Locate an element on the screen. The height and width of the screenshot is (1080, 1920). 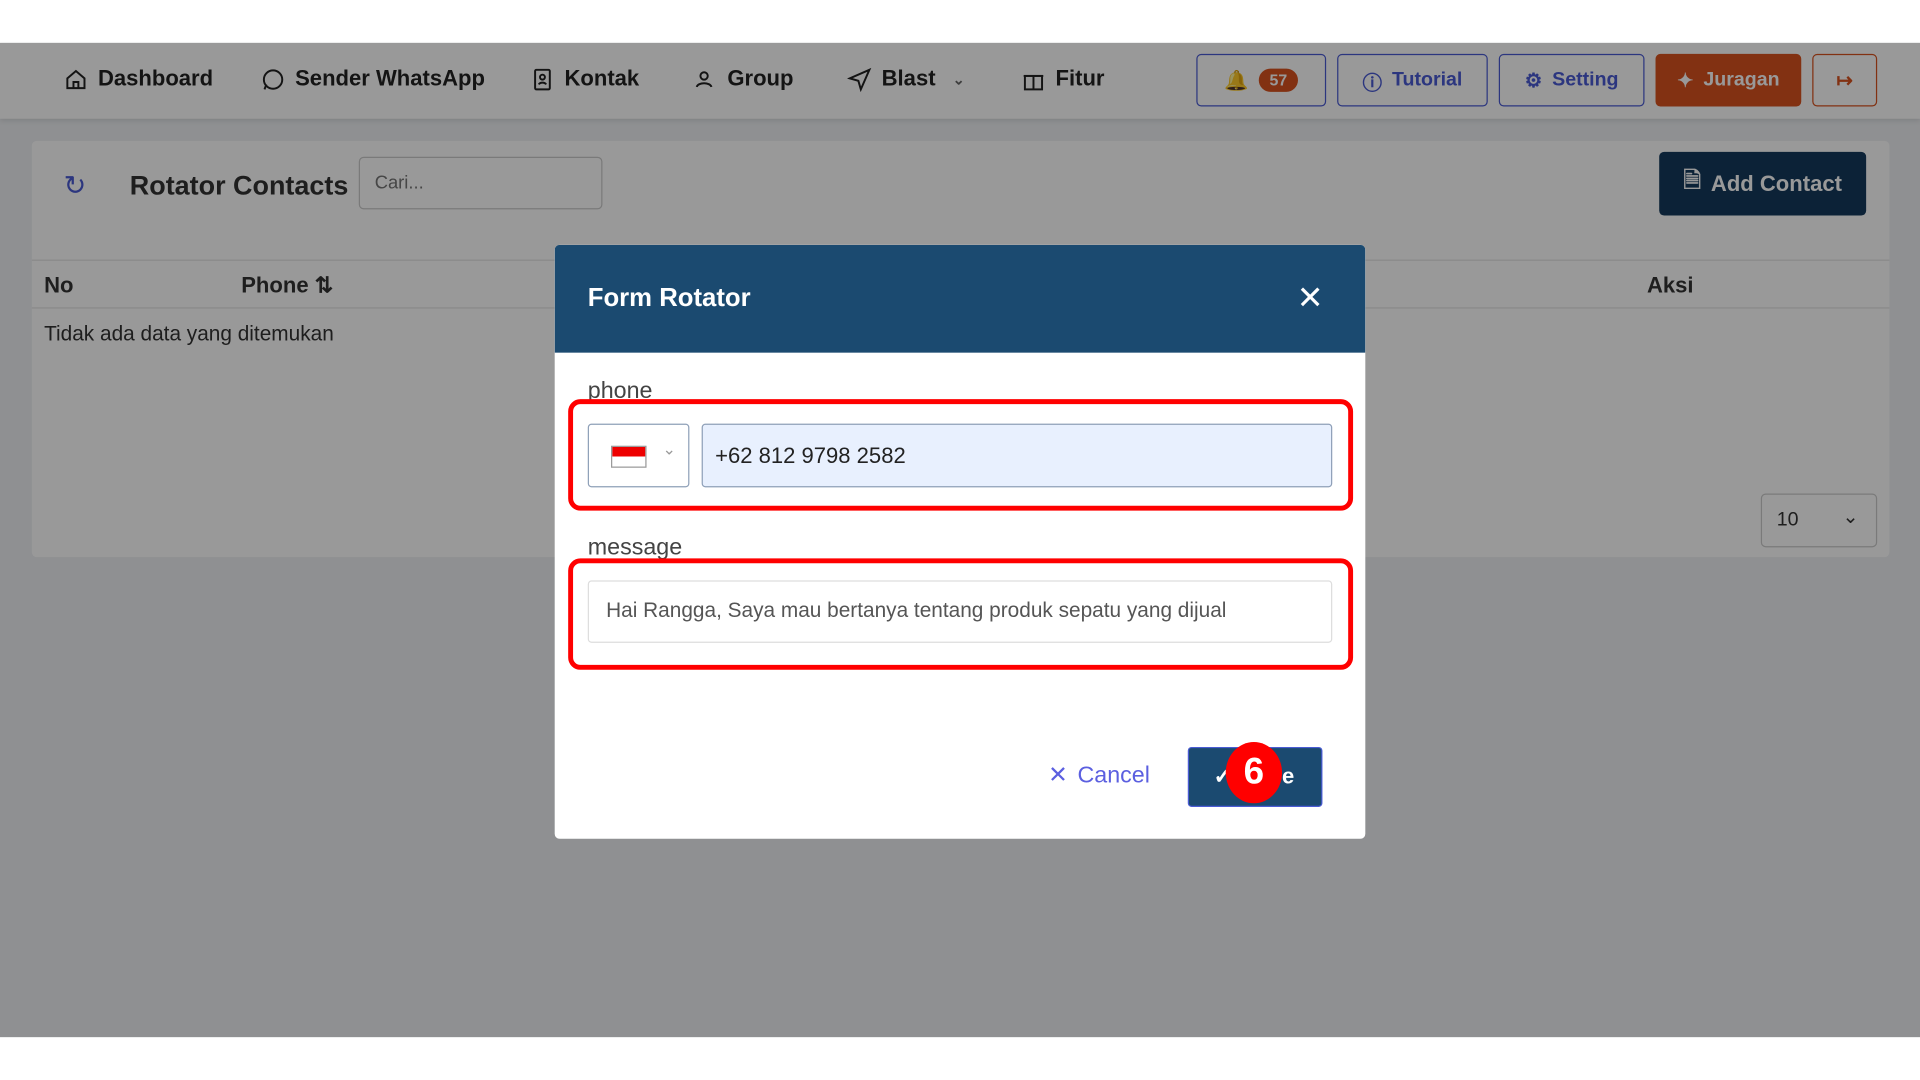
cancel-button: ✕ Cancel is located at coordinates (1099, 776).